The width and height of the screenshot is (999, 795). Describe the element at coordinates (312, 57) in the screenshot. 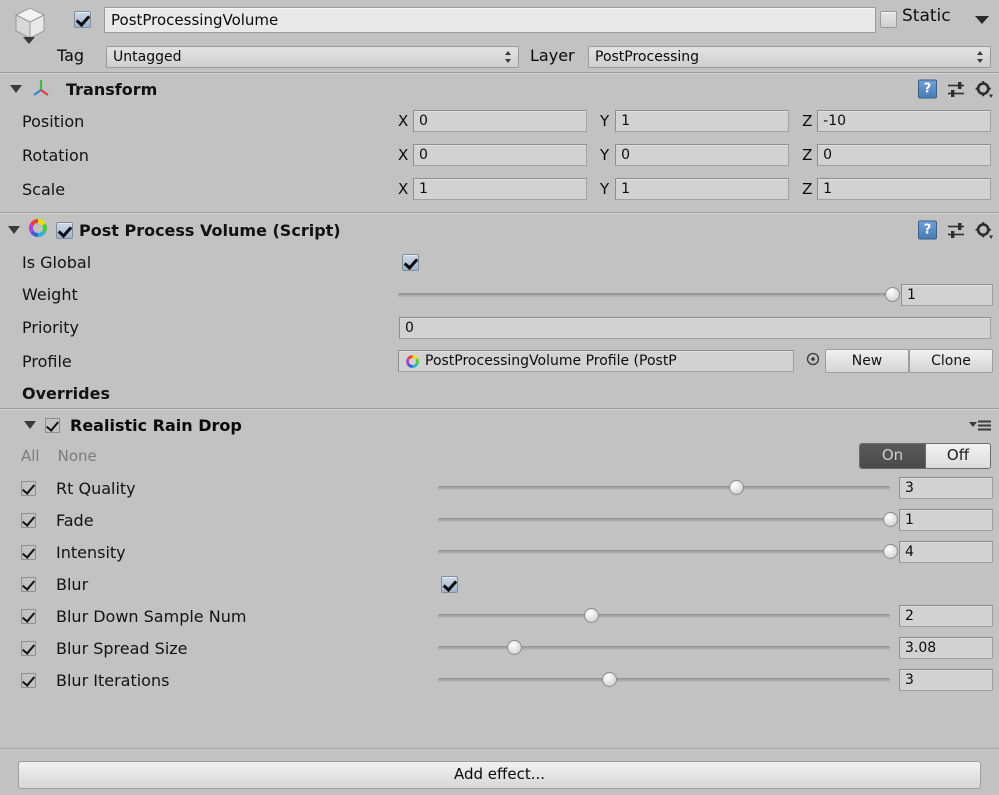

I see `tag-dropdown: Untagged` at that location.